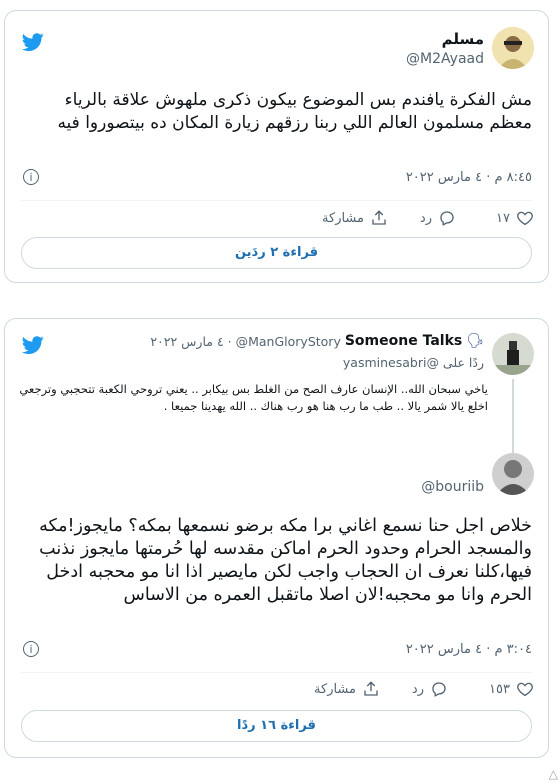 This screenshot has height=783, width=560. What do you see at coordinates (475, 341) in the screenshot?
I see `speaking-head-emoji: 🗣` at bounding box center [475, 341].